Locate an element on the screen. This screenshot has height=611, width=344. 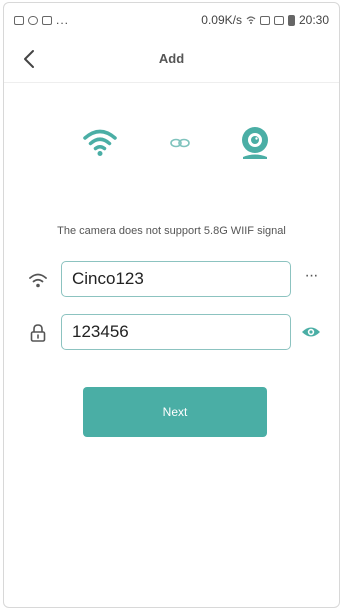
image-icon is located at coordinates (19, 20).